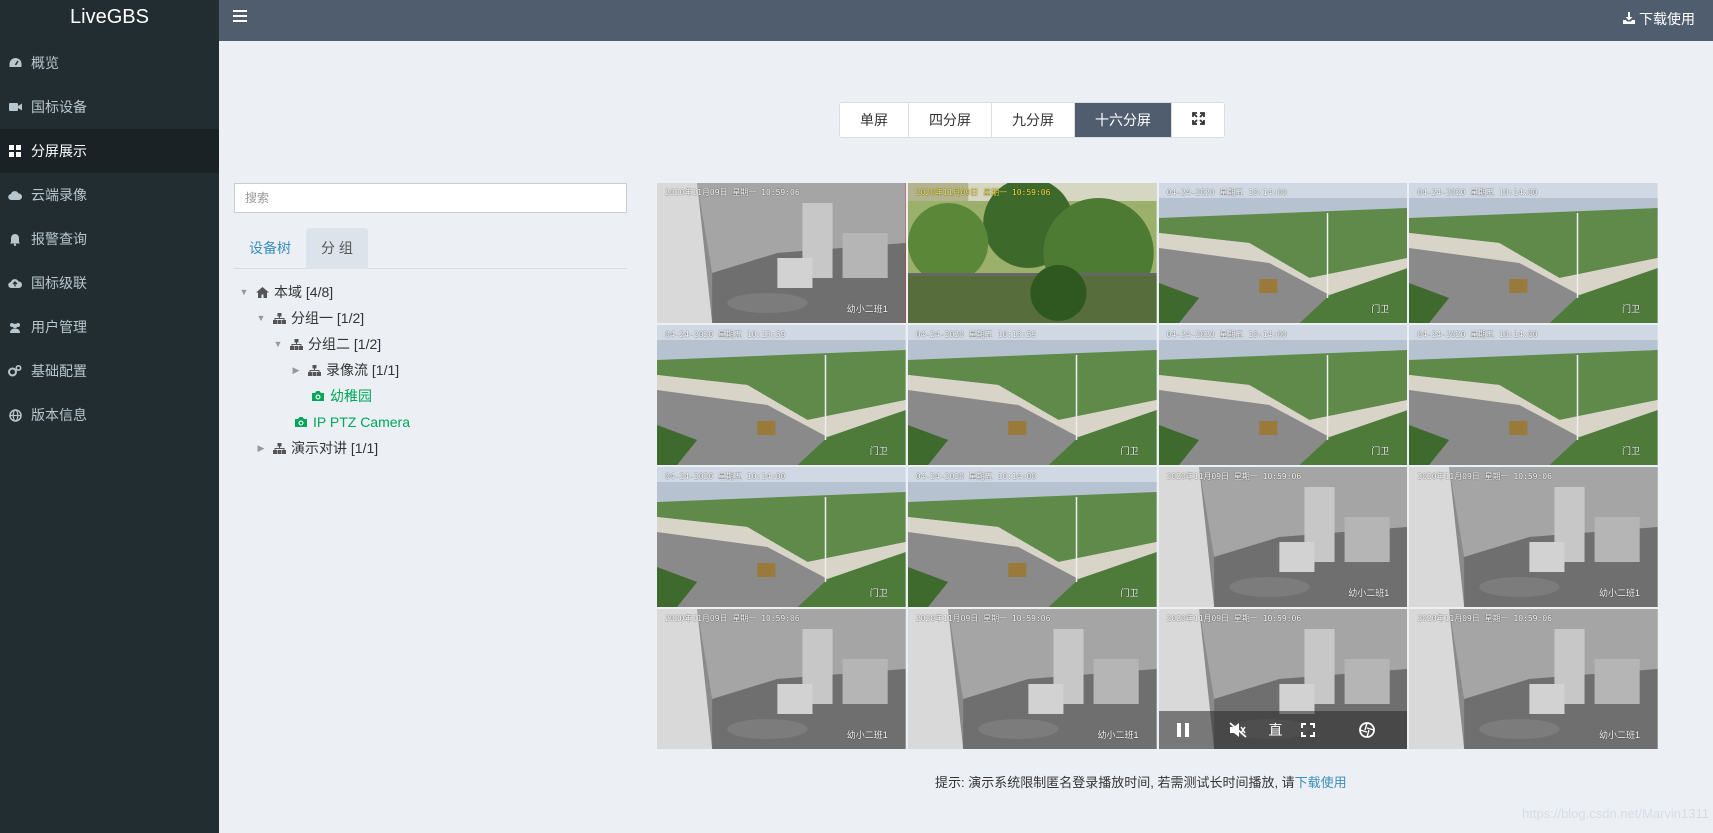 The image size is (1713, 833). Describe the element at coordinates (304, 292) in the screenshot. I see `tree-node-label: 本域 [4/8]` at that location.